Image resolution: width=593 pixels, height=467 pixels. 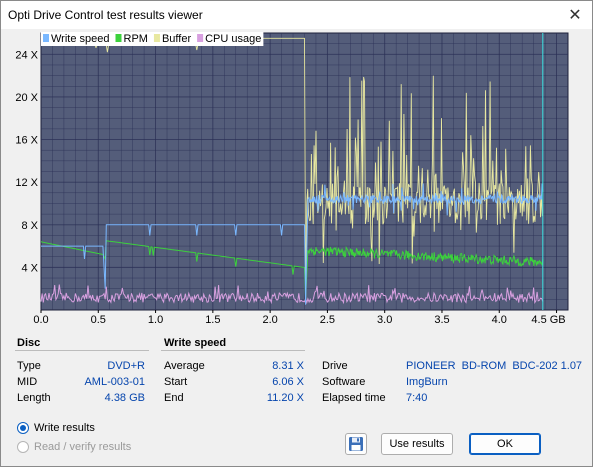 What do you see at coordinates (269, 320) in the screenshot?
I see `x-tick-label: 2.0` at bounding box center [269, 320].